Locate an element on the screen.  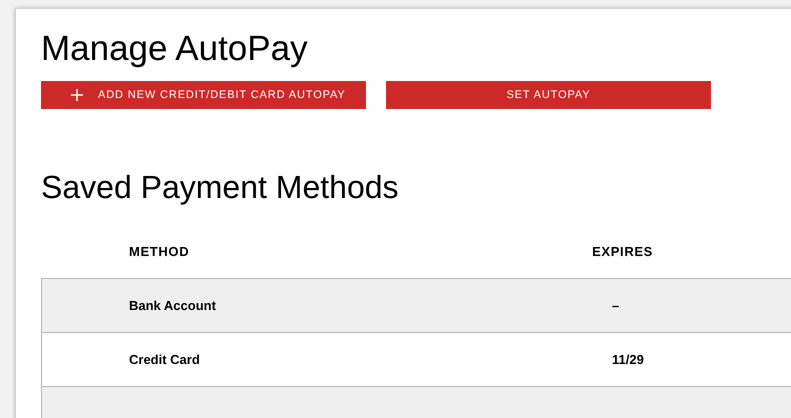
section-title: Saved Payment Methods is located at coordinates (220, 187).